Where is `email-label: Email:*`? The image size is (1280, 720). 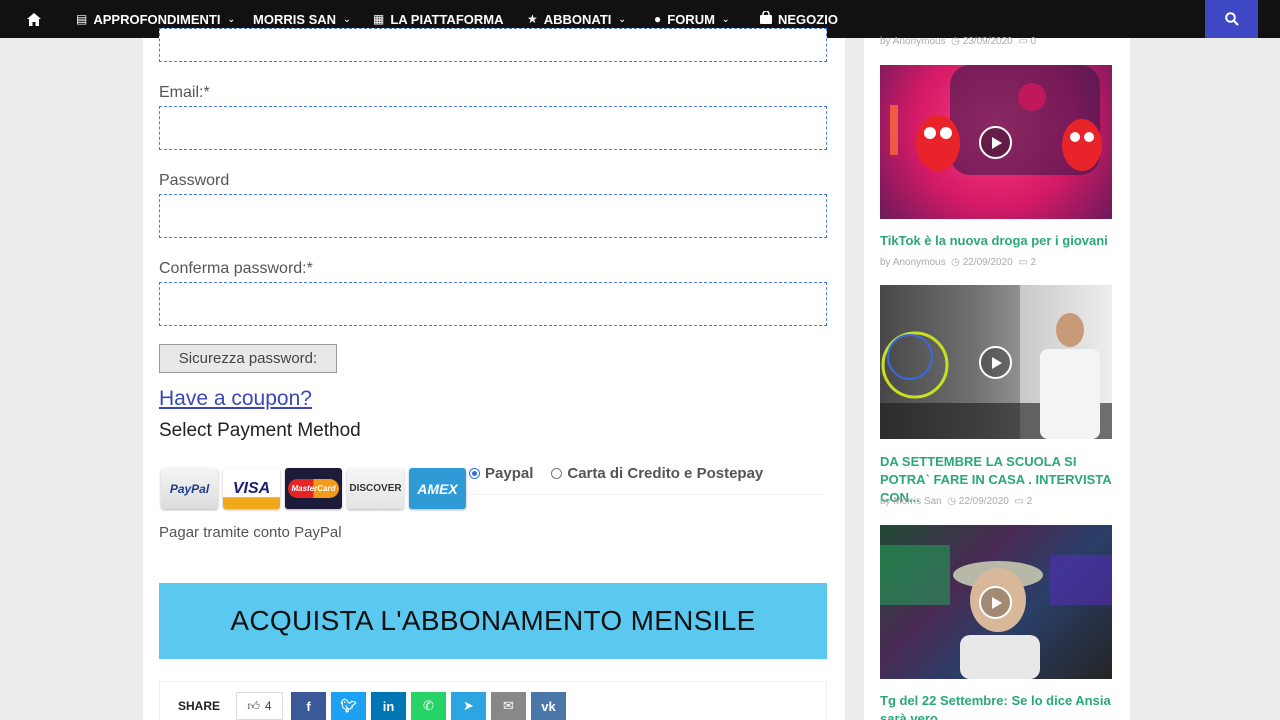 email-label: Email:* is located at coordinates (184, 92).